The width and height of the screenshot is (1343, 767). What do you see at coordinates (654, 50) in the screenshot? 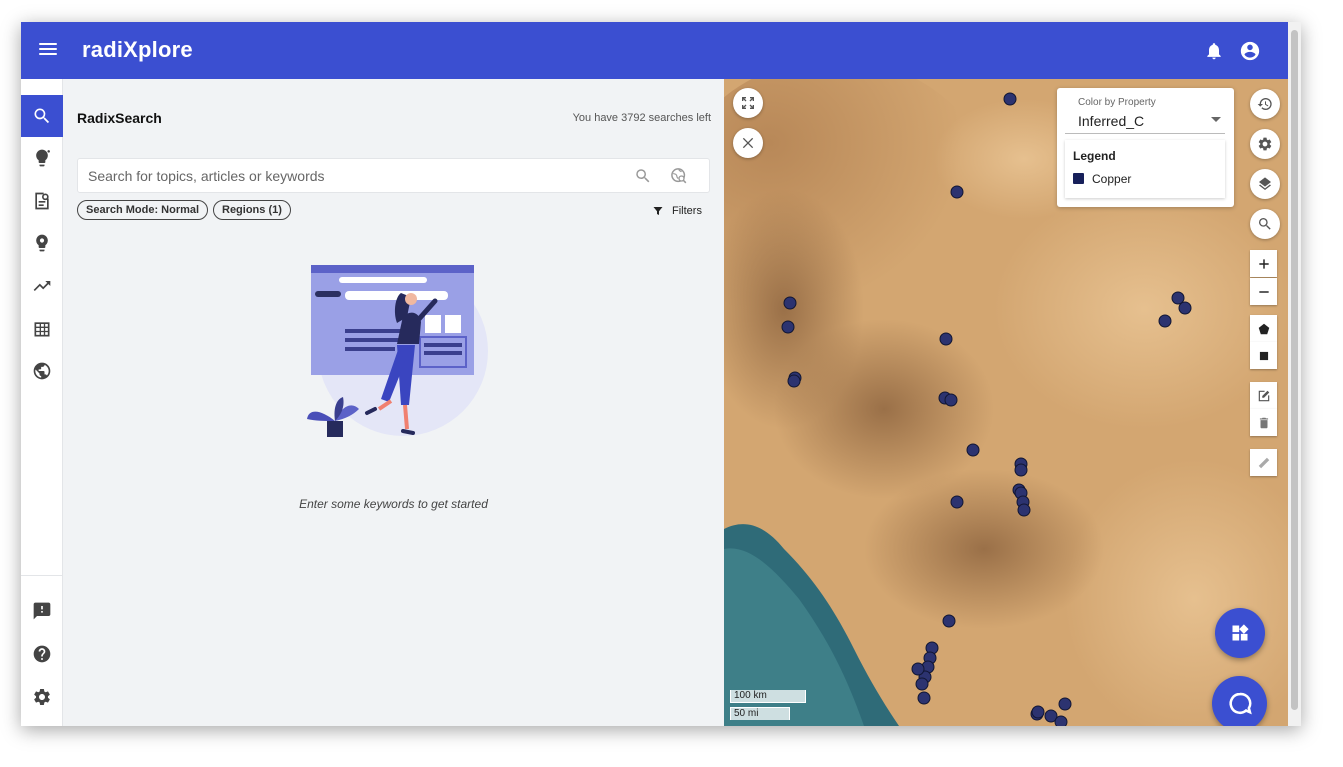
I see `top-app-bar: radiXplore` at bounding box center [654, 50].